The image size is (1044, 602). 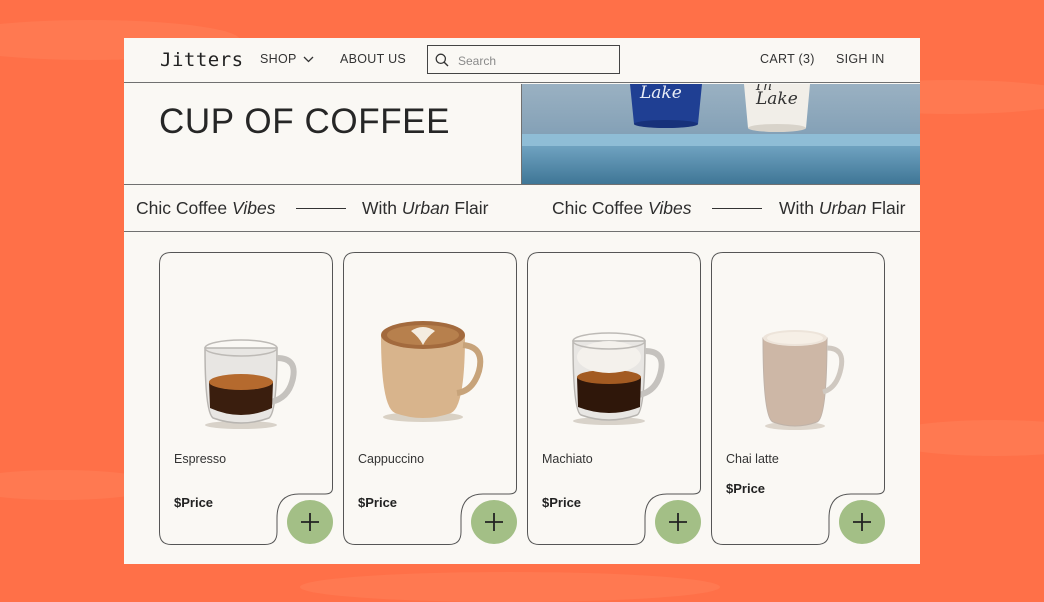 I want to click on cappuccino-image, so click(x=432, y=371).